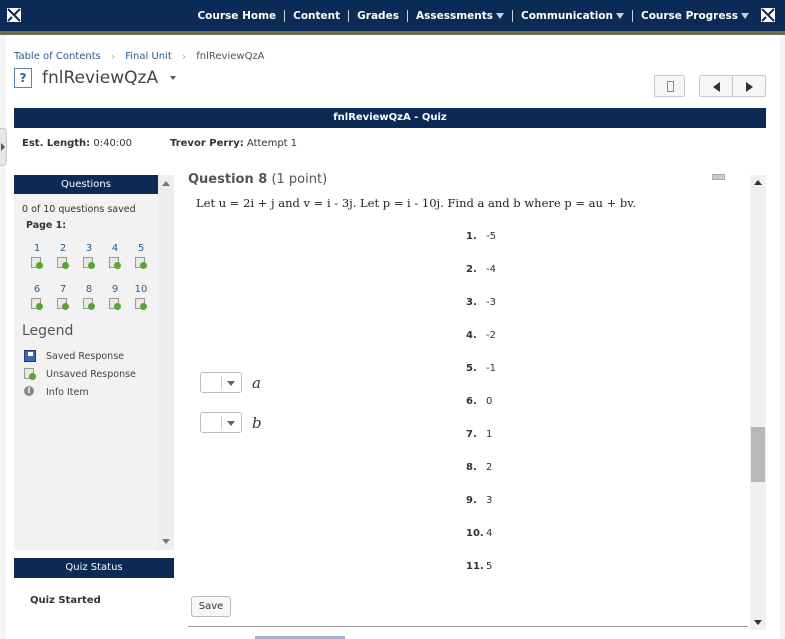 The image size is (785, 639). I want to click on question-link: 9, so click(115, 297).